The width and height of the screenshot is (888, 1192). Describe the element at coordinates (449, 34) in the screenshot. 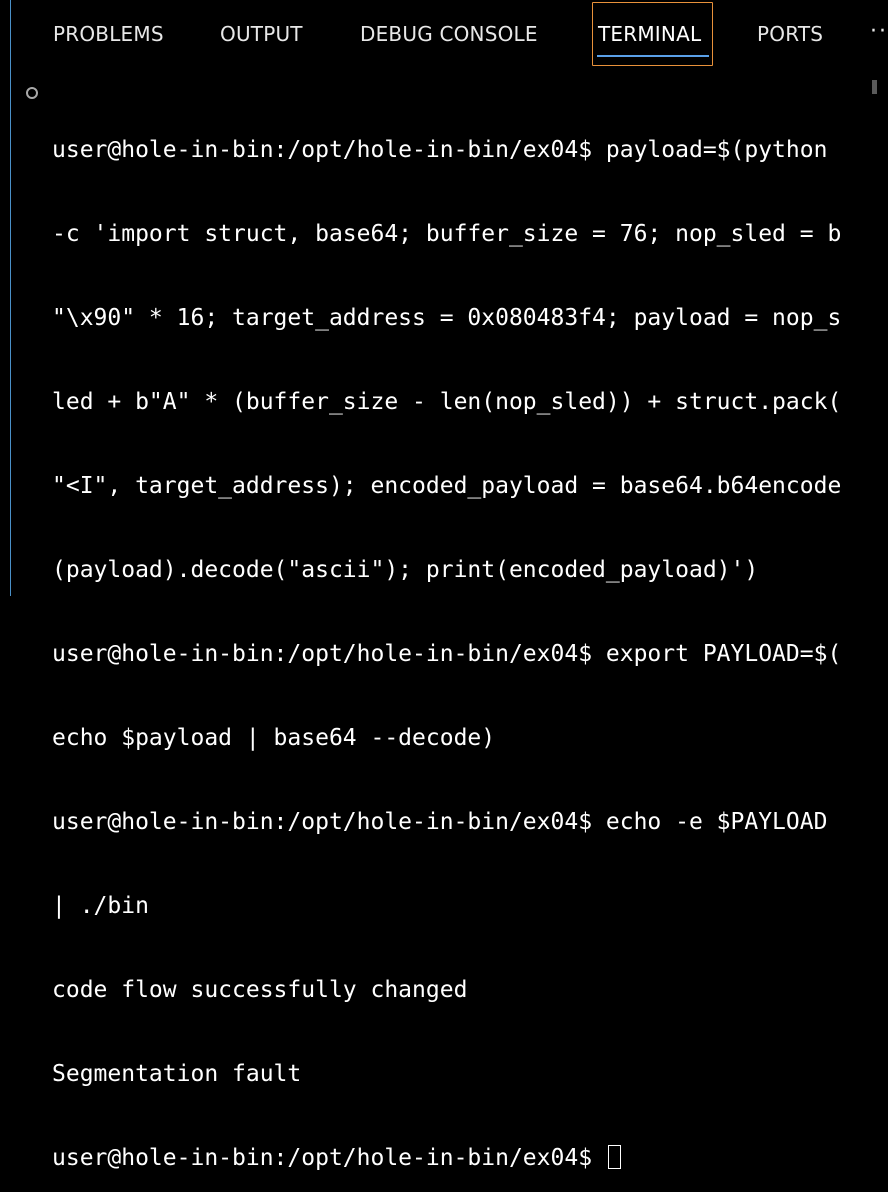

I see `tab-debug-console: DEBUG CONSOLE` at that location.